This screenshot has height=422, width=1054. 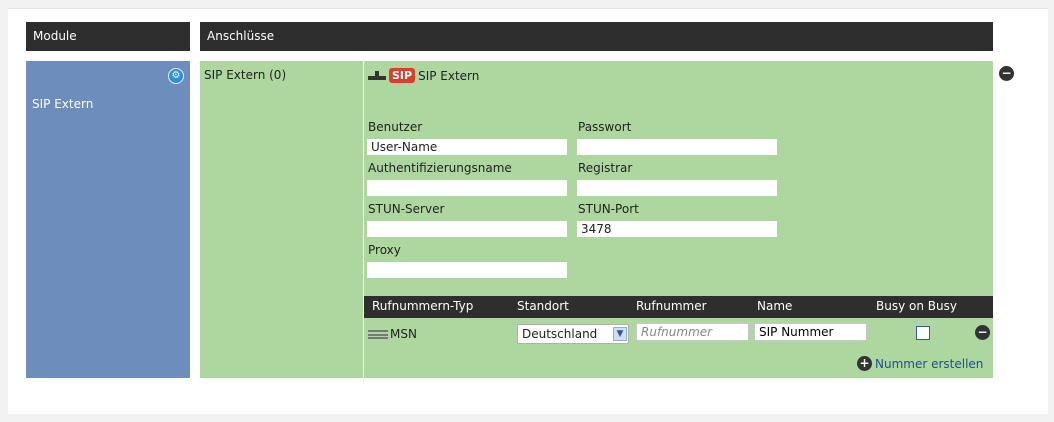 I want to click on detail-title-text: SIP Extern, so click(x=449, y=75).